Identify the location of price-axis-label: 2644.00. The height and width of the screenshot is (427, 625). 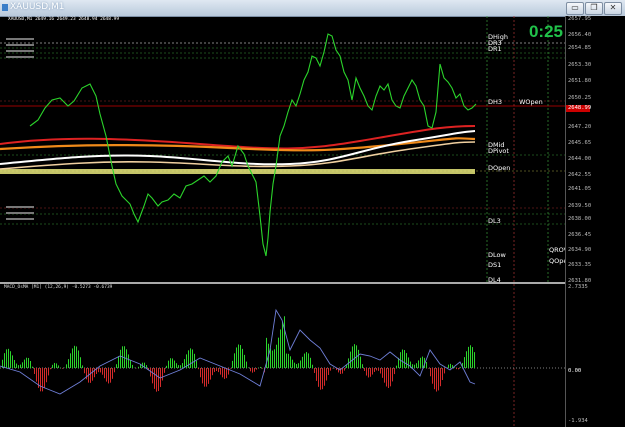
(580, 159).